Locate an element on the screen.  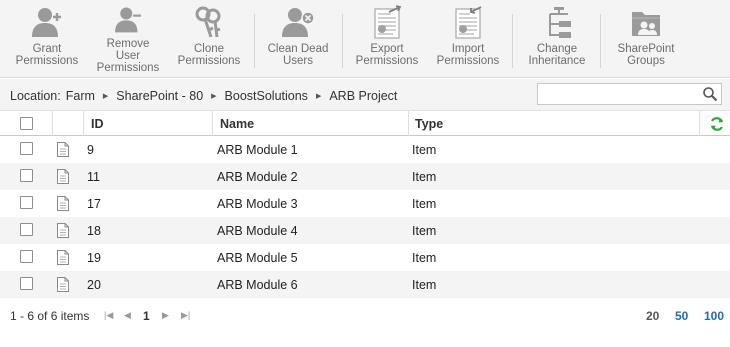
pager: 1 - 6 of 6 items |◀ ◀ 1 ▶ ▶| 20 50 100 is located at coordinates (365, 315).